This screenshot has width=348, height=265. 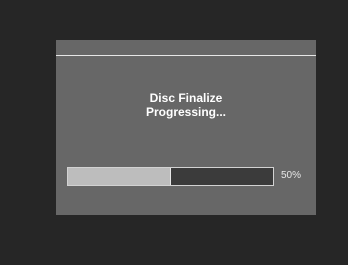 What do you see at coordinates (186, 98) in the screenshot?
I see `status-message-line-1: Disc Finalize` at bounding box center [186, 98].